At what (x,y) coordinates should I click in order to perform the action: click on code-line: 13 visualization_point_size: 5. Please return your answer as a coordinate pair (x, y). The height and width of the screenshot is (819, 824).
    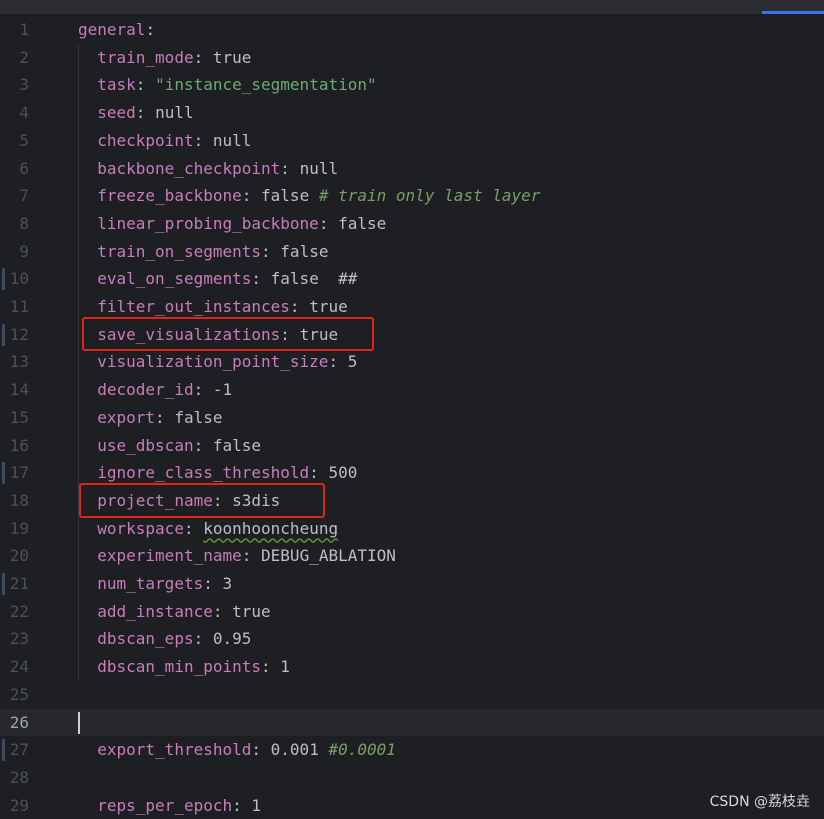
    Looking at the image, I should click on (412, 362).